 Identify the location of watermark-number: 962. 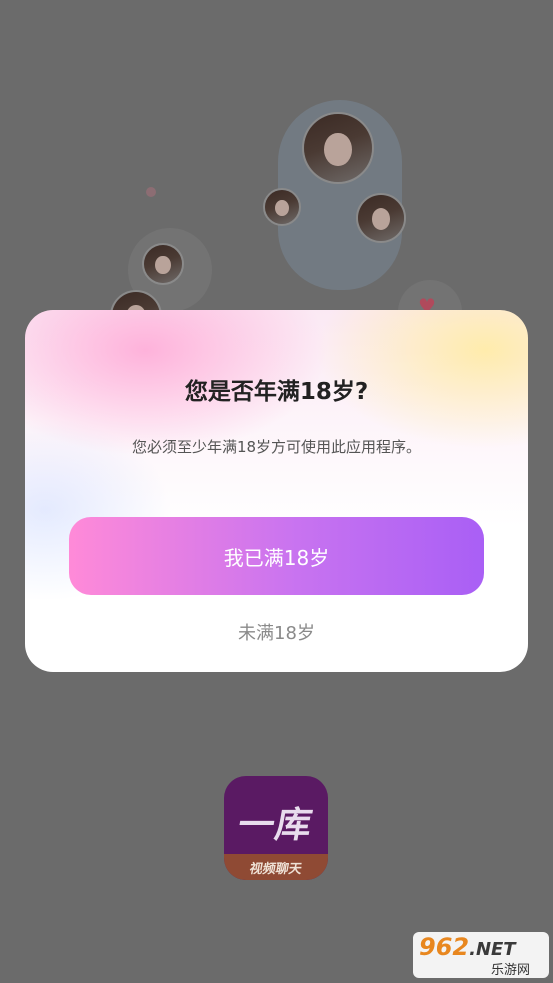
(444, 947).